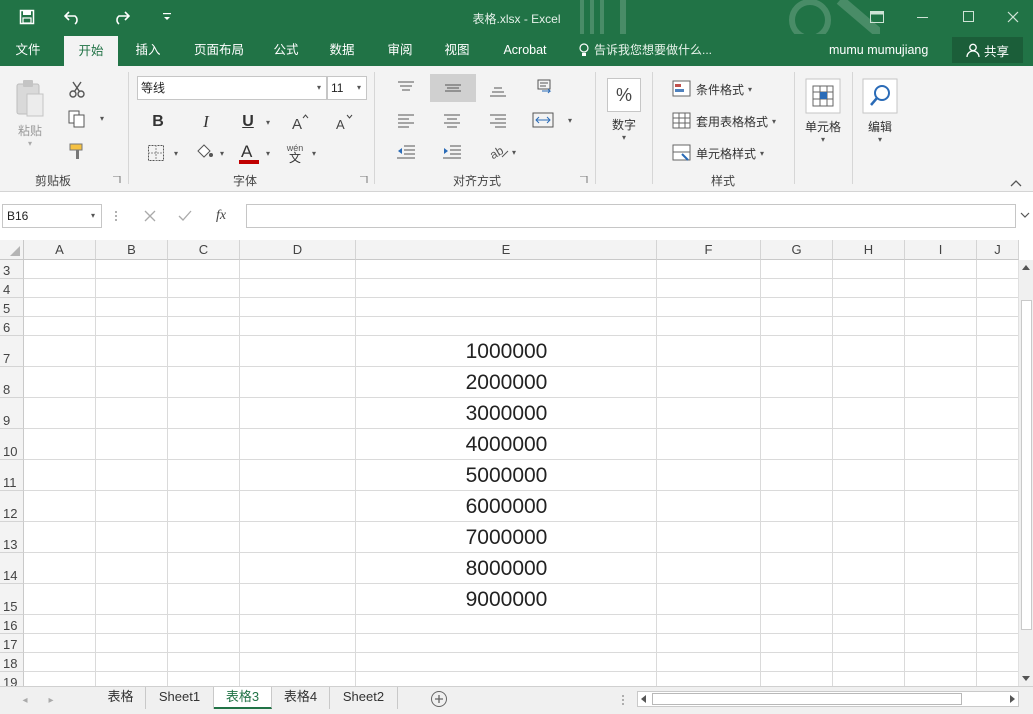  What do you see at coordinates (150, 216) in the screenshot?
I see `cancel-icon` at bounding box center [150, 216].